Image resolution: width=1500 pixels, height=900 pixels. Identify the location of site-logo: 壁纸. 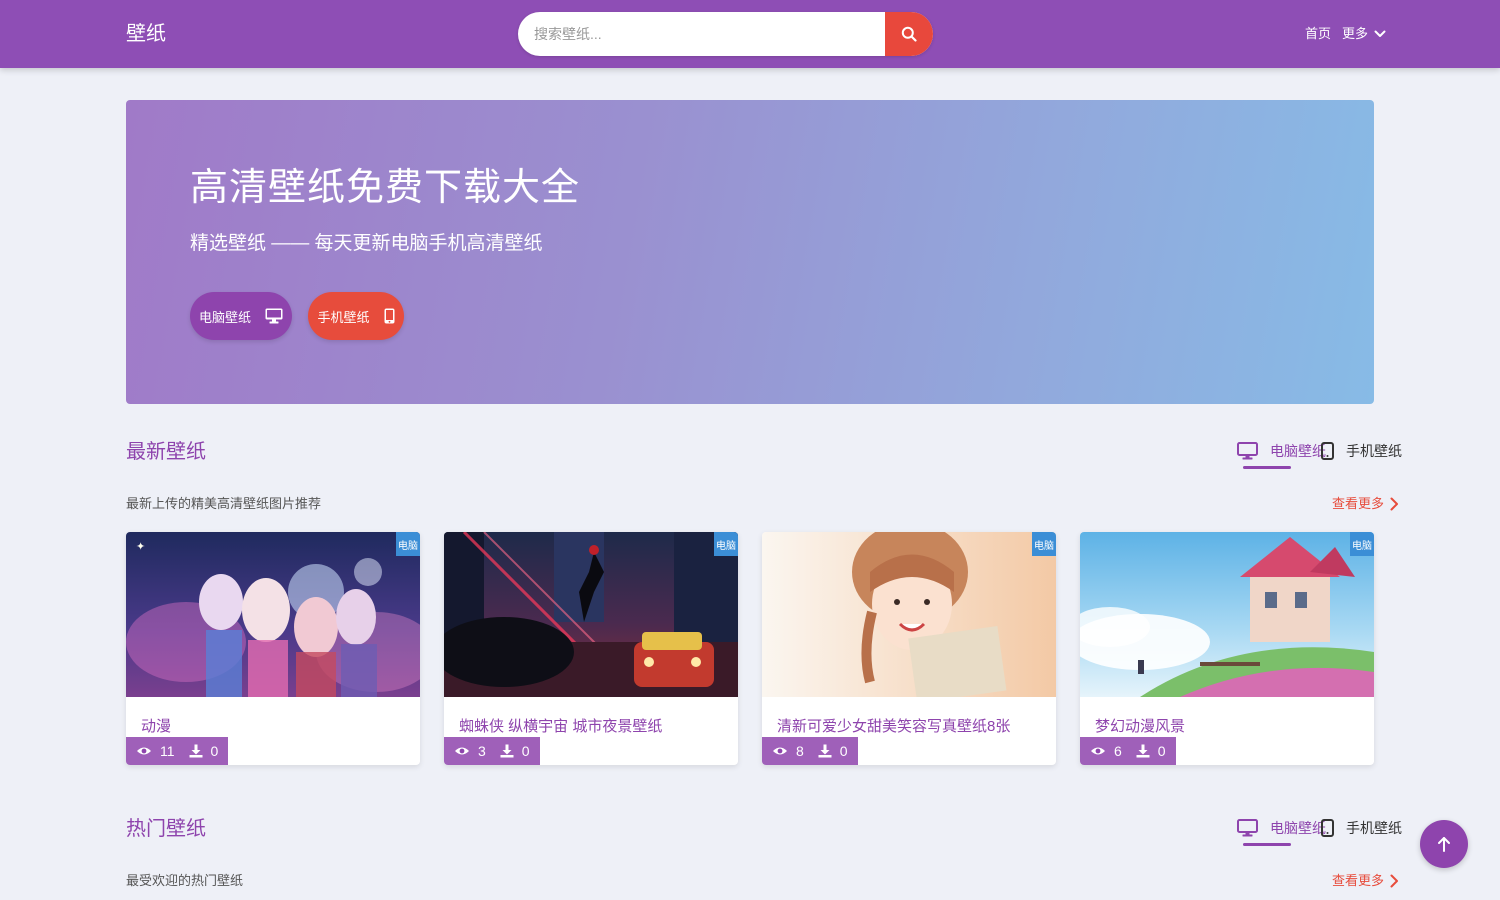
(146, 34).